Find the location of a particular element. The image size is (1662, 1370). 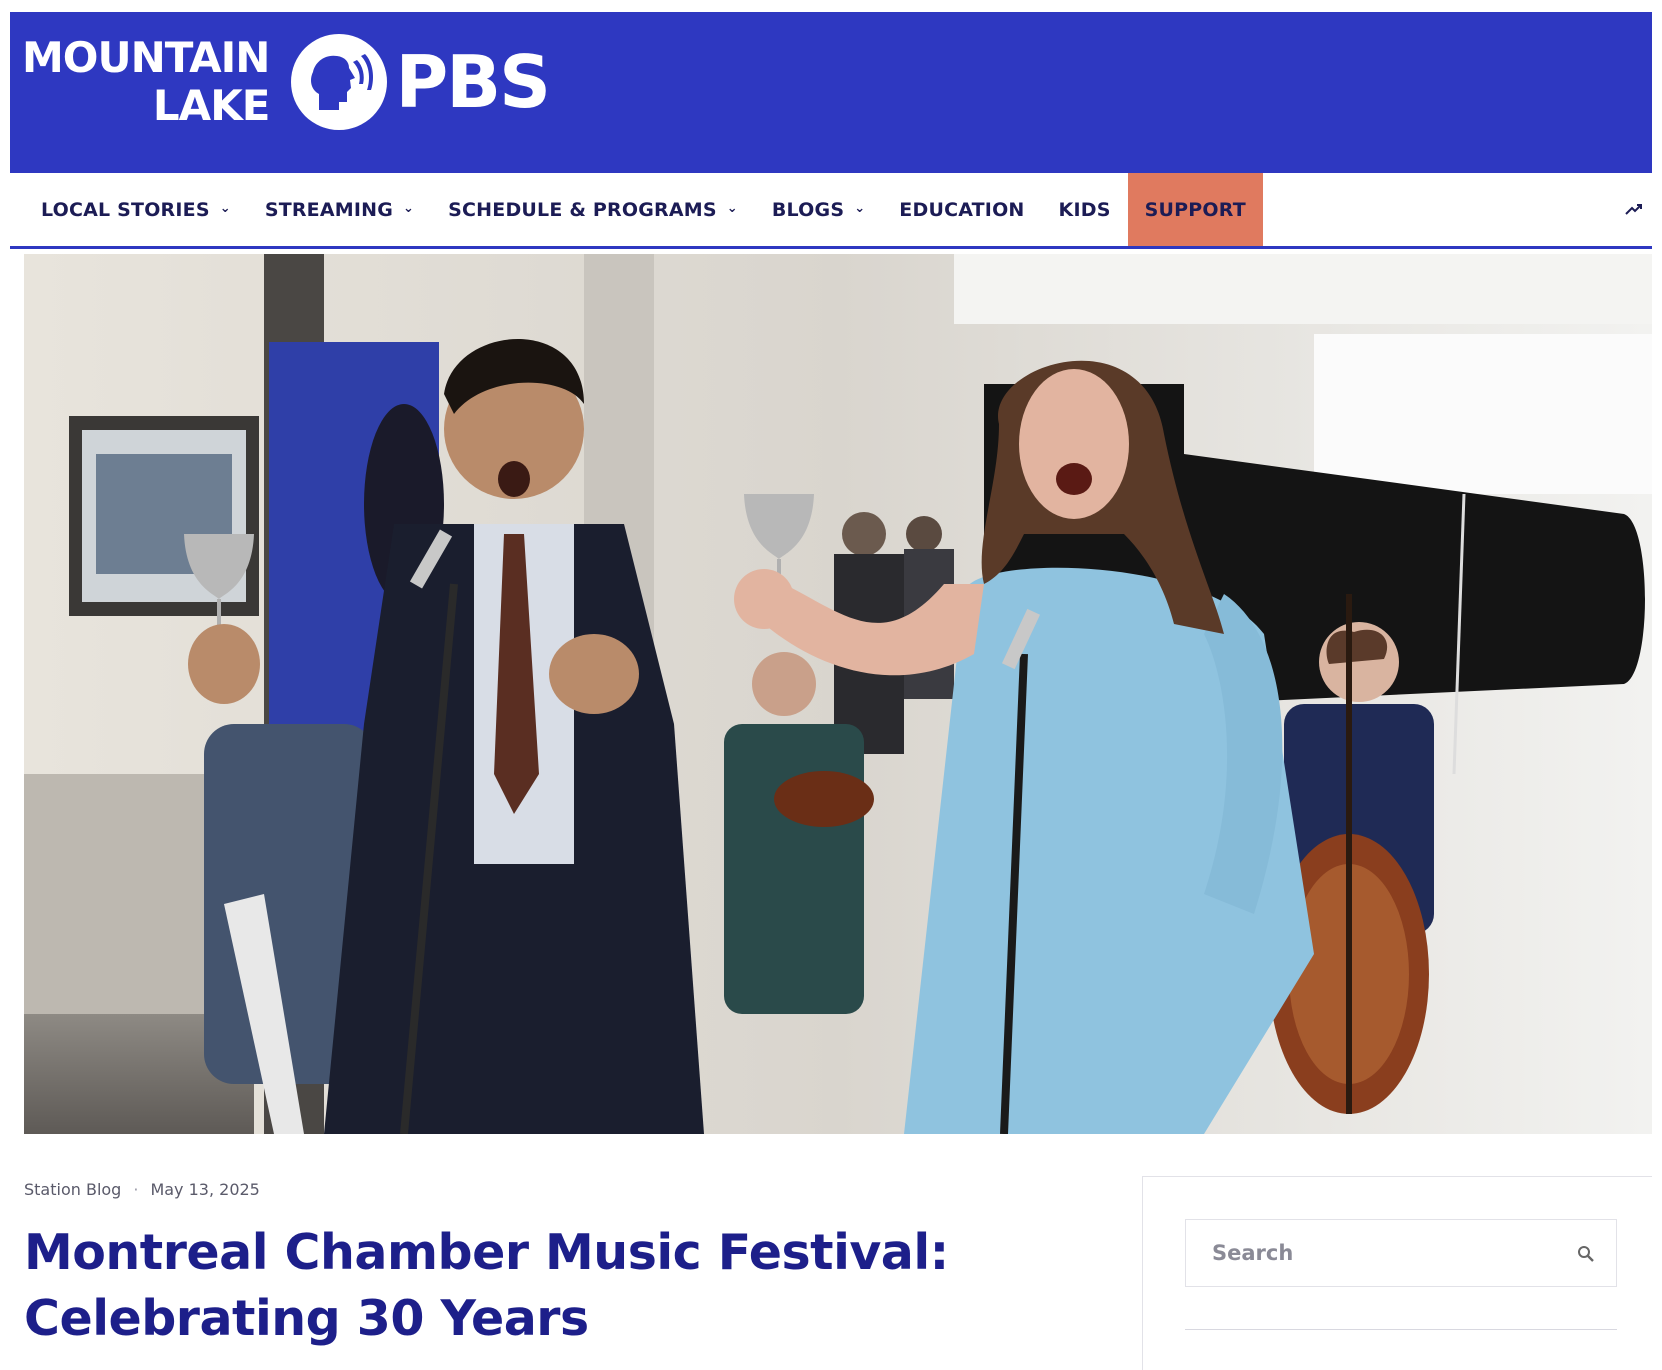

nav-support: SUPPORT is located at coordinates (1195, 209).